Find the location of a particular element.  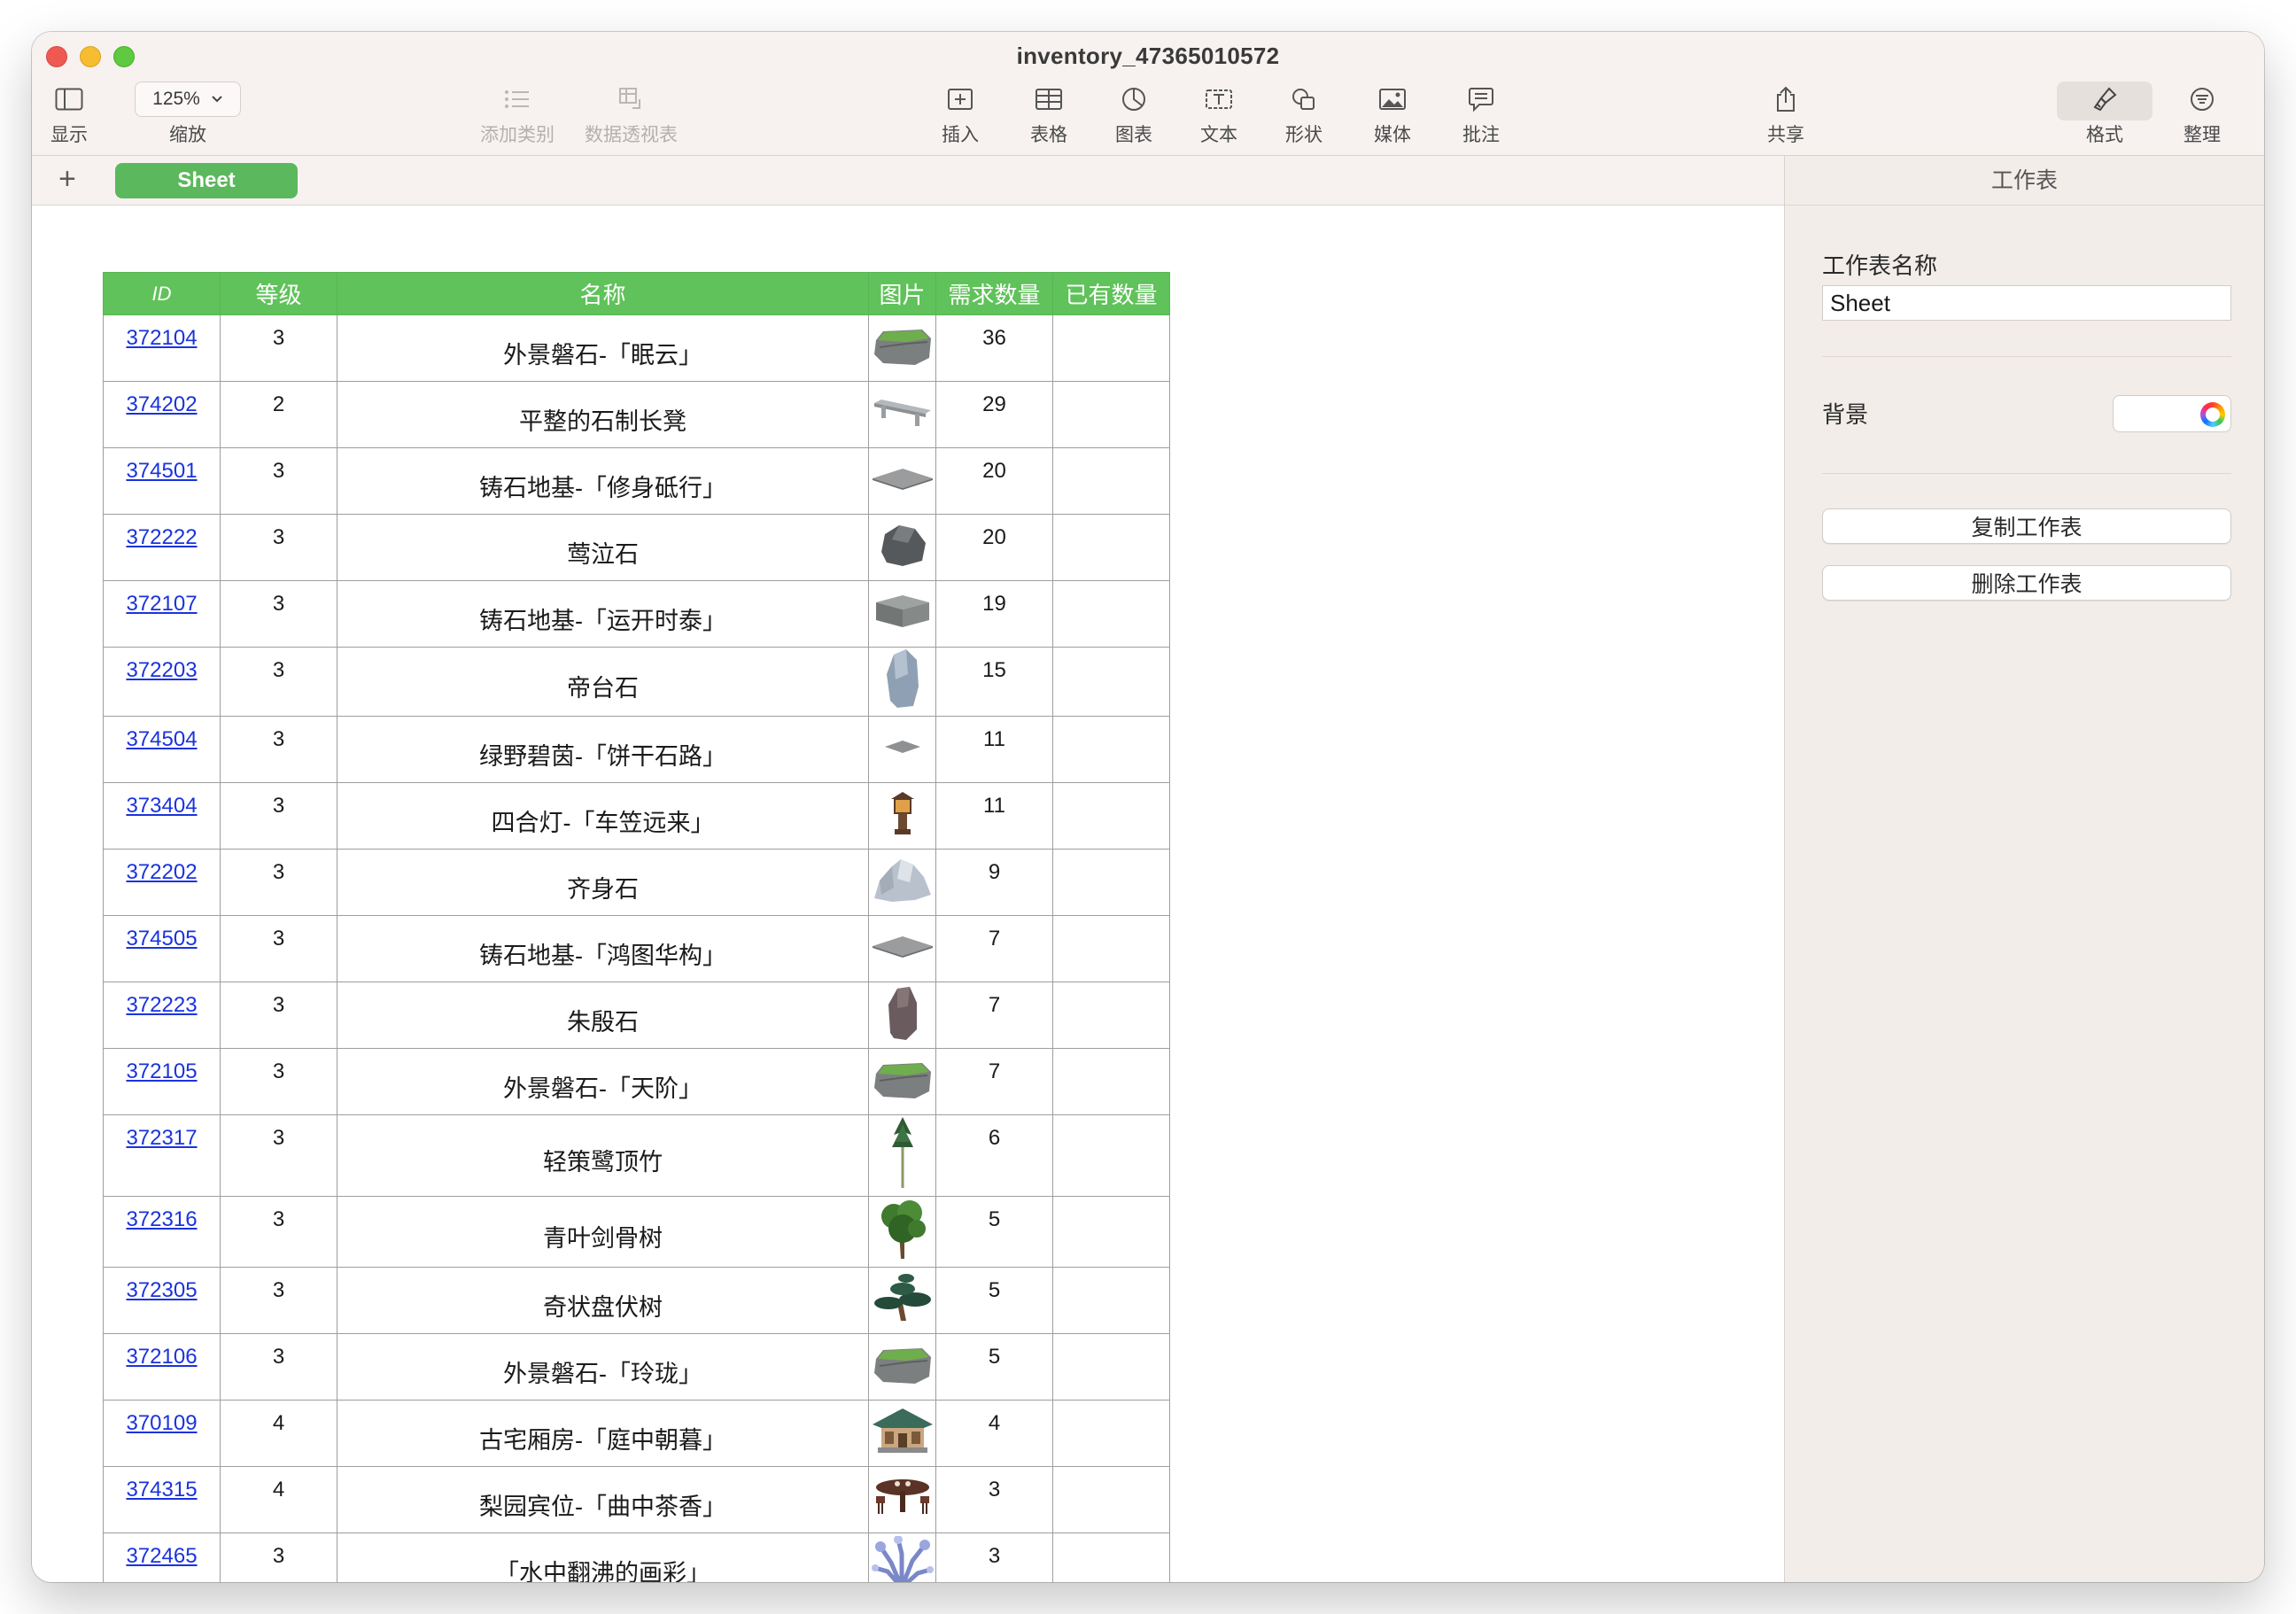

cell-id: 372305 is located at coordinates (162, 1300).